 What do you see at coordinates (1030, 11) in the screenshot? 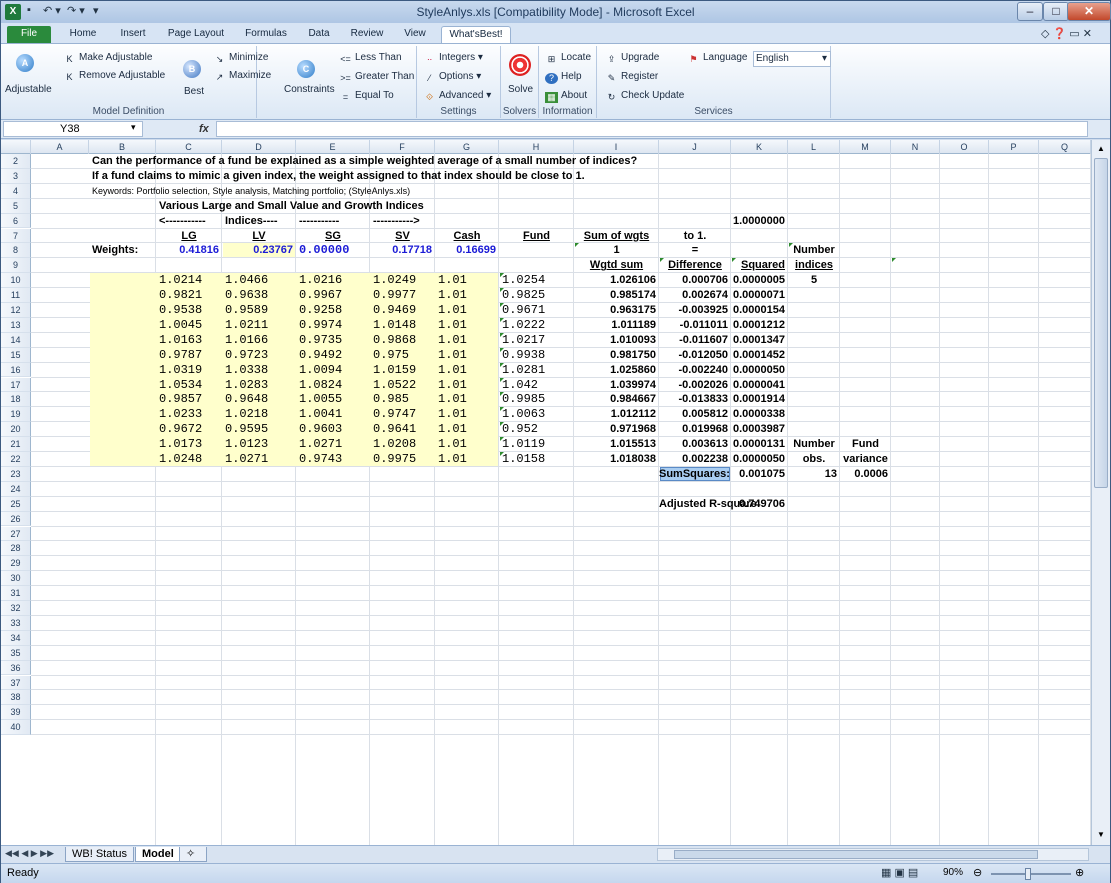
I see `minimize-window-button: –` at bounding box center [1030, 11].